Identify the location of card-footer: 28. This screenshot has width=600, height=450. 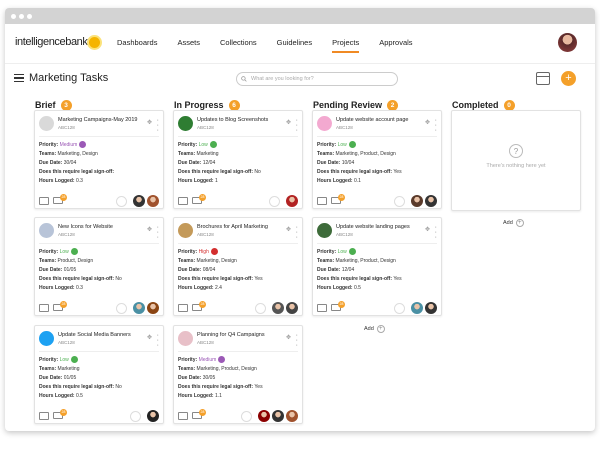
(377, 308).